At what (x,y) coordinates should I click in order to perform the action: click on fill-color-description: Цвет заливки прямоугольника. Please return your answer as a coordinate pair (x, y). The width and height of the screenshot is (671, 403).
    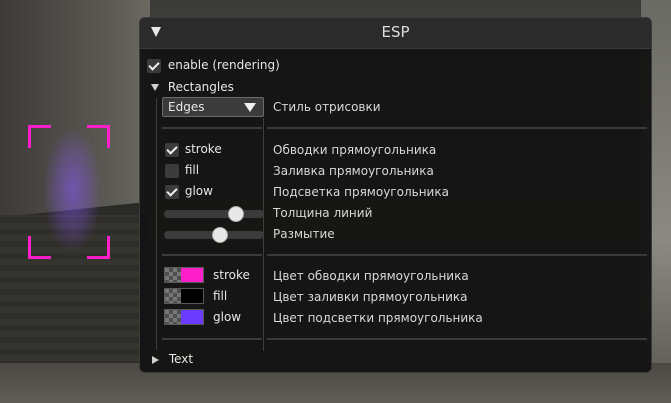
    Looking at the image, I should click on (370, 297).